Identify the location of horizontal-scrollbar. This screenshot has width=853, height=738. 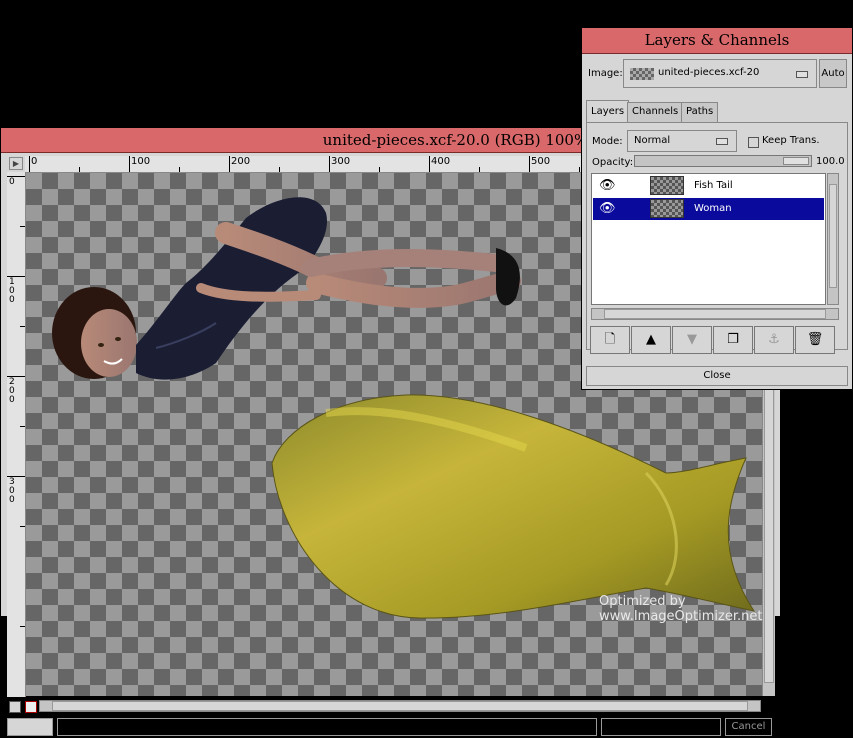
(400, 706).